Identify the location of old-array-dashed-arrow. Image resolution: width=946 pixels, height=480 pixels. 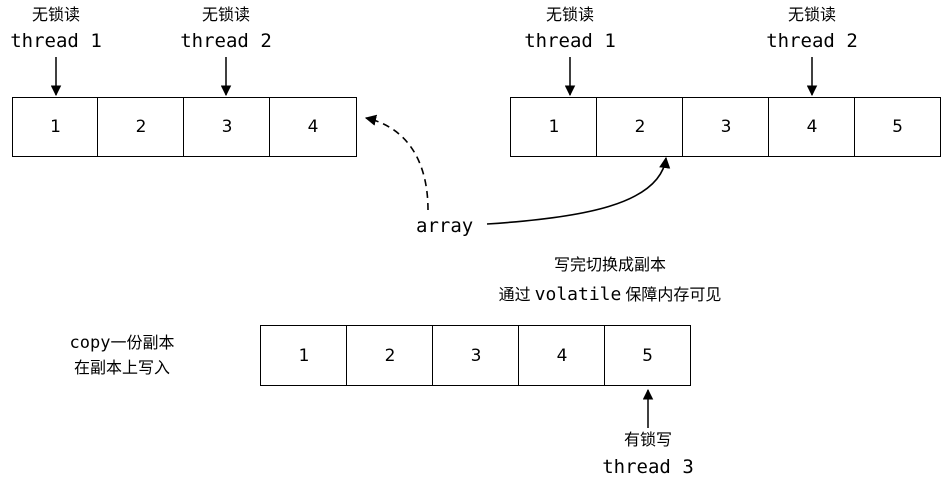
(396, 162).